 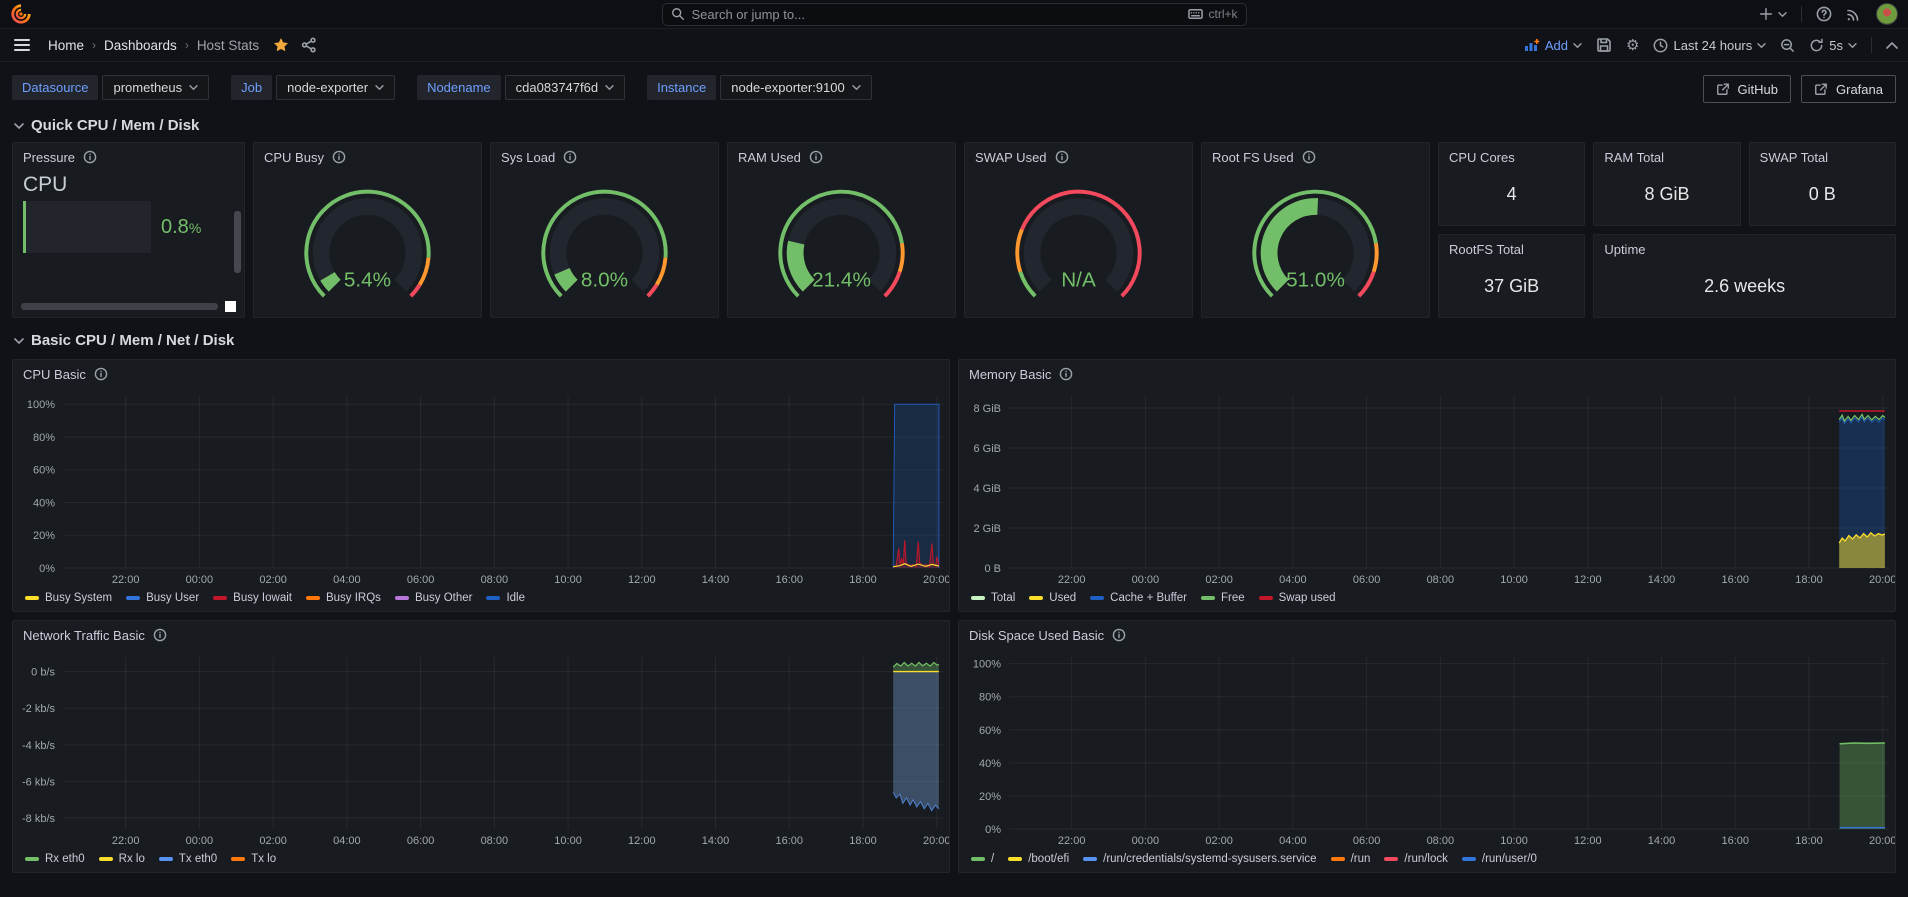 I want to click on x-axis-label: 18:00, so click(x=1809, y=580).